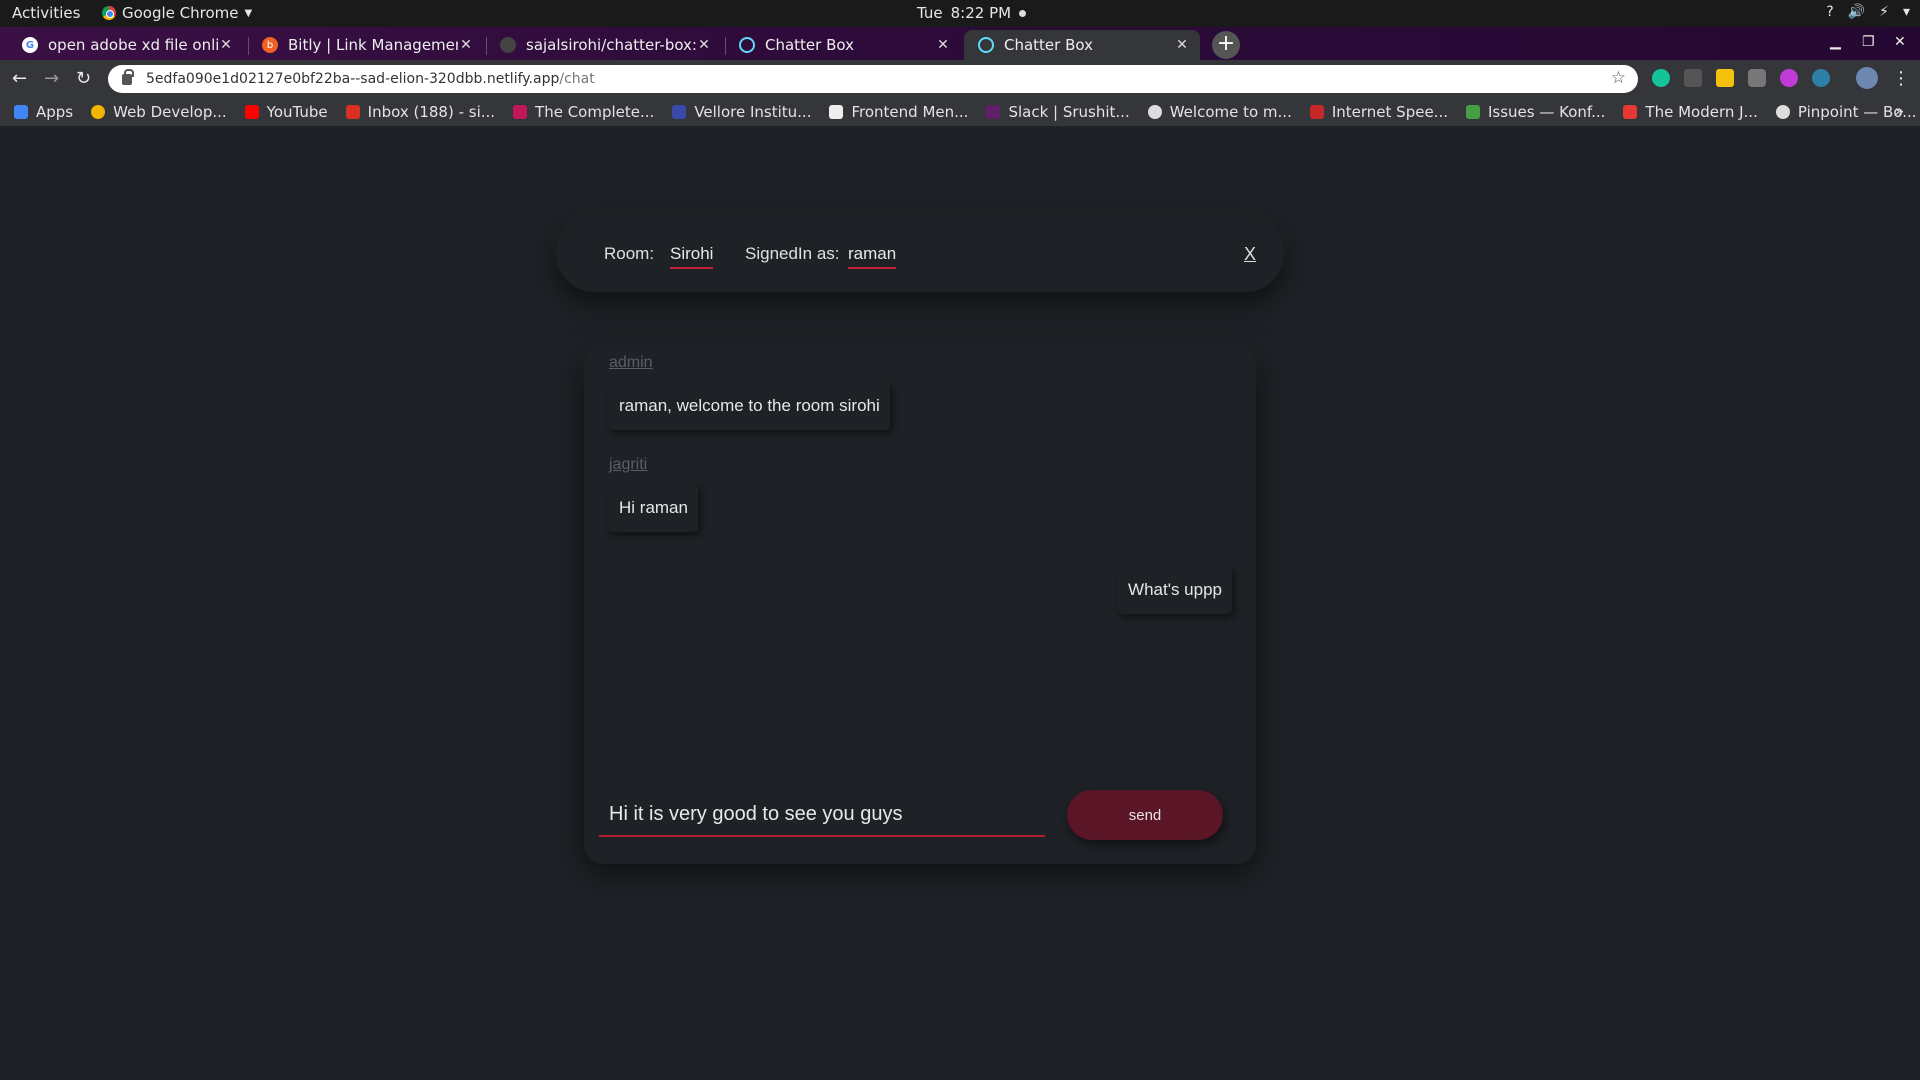 This screenshot has width=1920, height=1080. I want to click on tab-chatter-box-2: Chatter Box ✕, so click(1082, 45).